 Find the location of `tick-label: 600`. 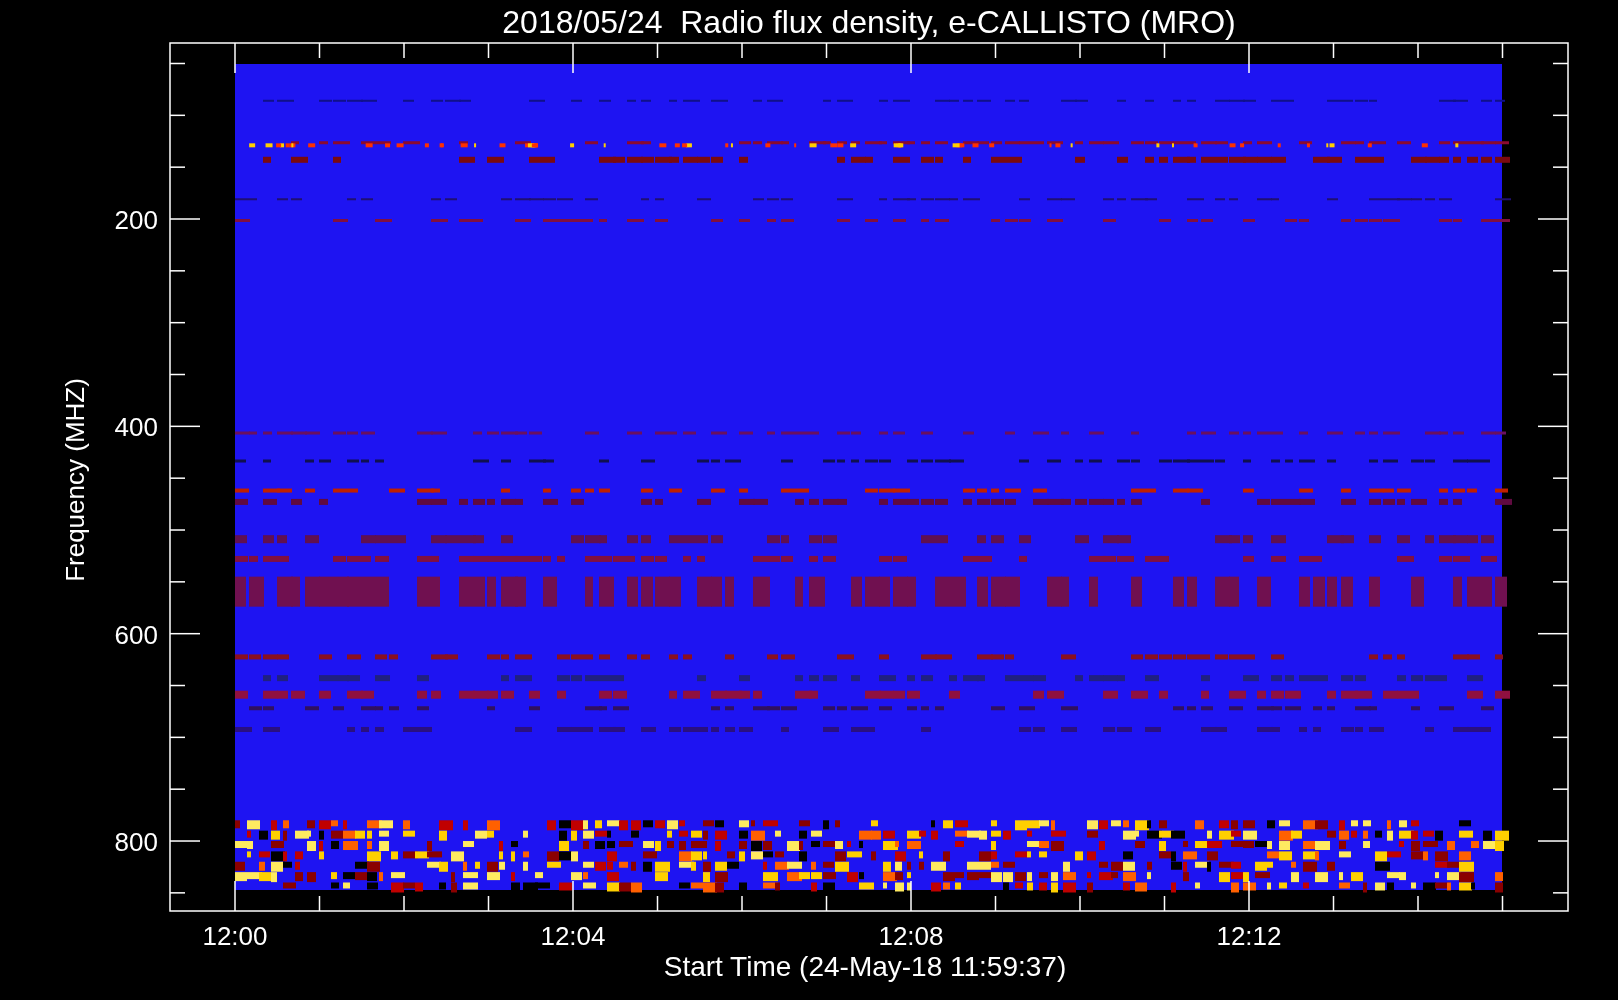

tick-label: 600 is located at coordinates (136, 634).